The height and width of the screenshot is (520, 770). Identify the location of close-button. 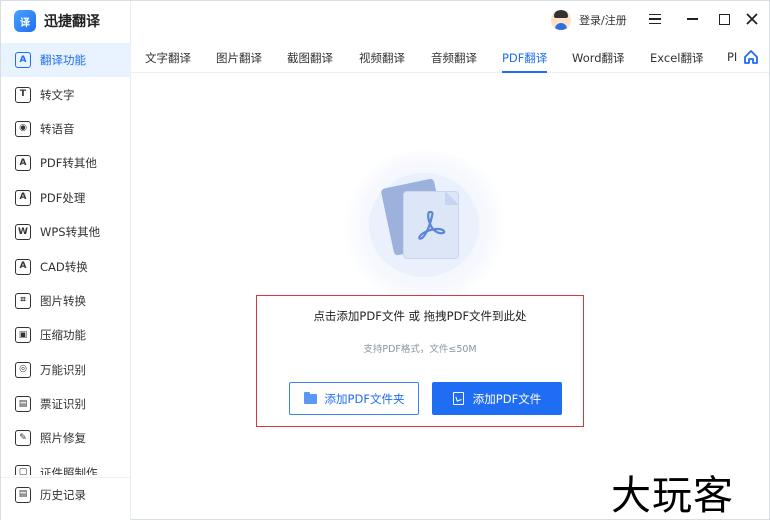
(752, 19).